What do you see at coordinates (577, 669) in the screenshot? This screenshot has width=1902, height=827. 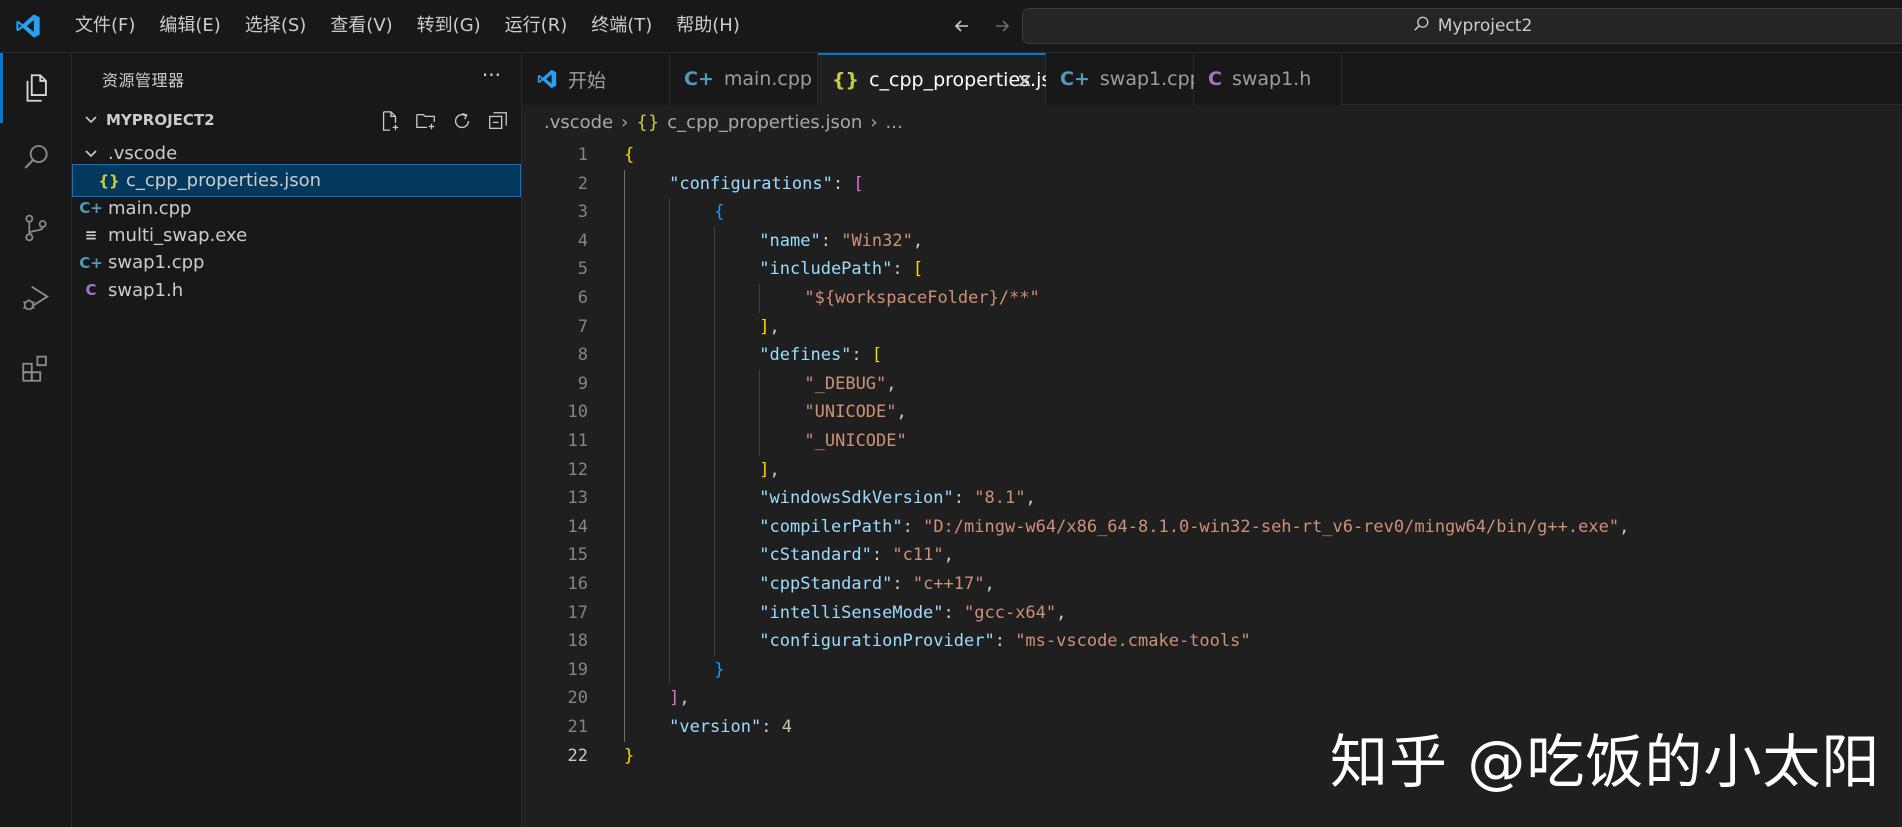 I see `line-number: 19` at bounding box center [577, 669].